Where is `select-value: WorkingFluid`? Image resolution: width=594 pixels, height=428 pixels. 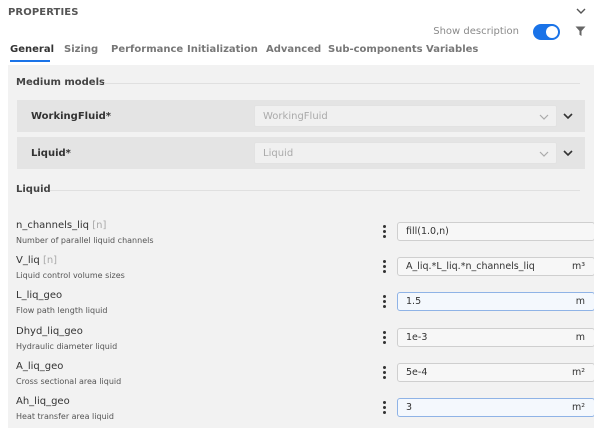 select-value: WorkingFluid is located at coordinates (295, 116).